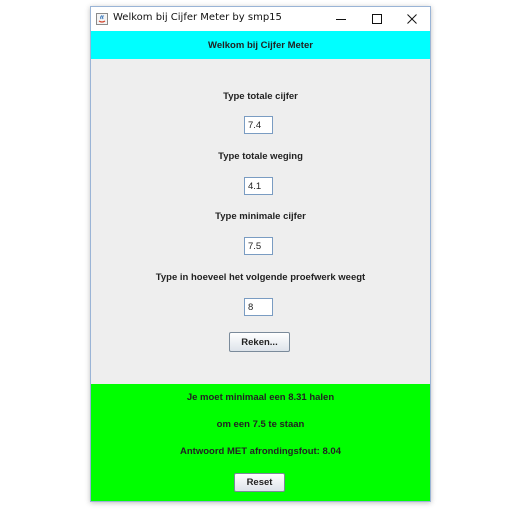 The width and height of the screenshot is (512, 512). Describe the element at coordinates (258, 307) in the screenshot. I see `next-weight-input` at that location.